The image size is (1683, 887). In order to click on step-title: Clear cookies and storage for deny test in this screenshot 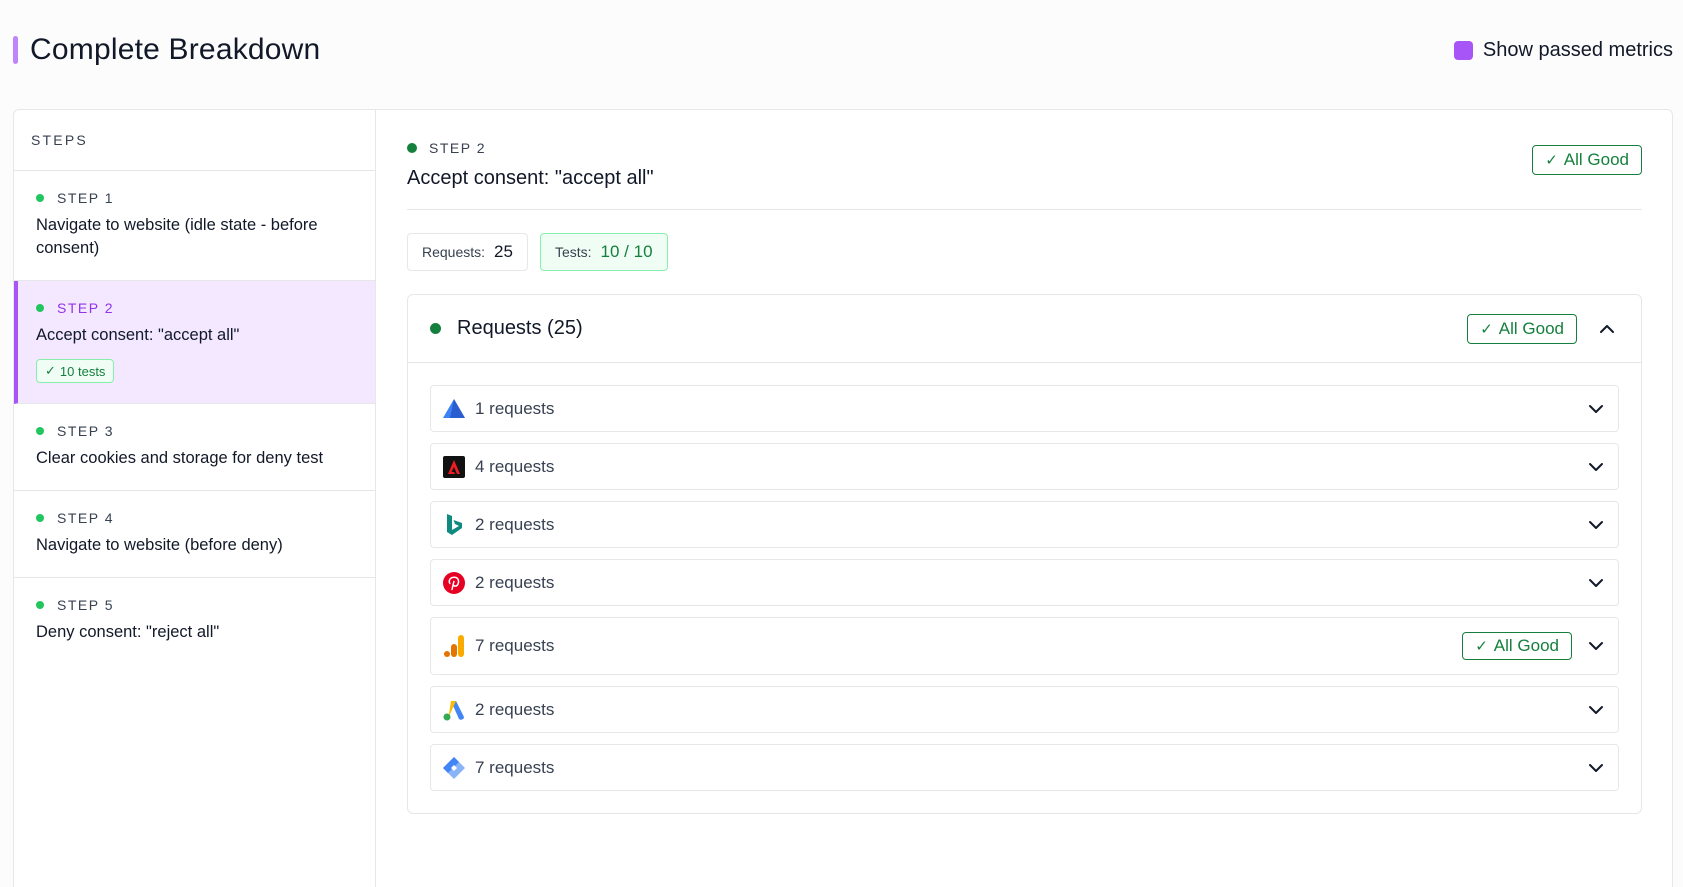, I will do `click(180, 458)`.